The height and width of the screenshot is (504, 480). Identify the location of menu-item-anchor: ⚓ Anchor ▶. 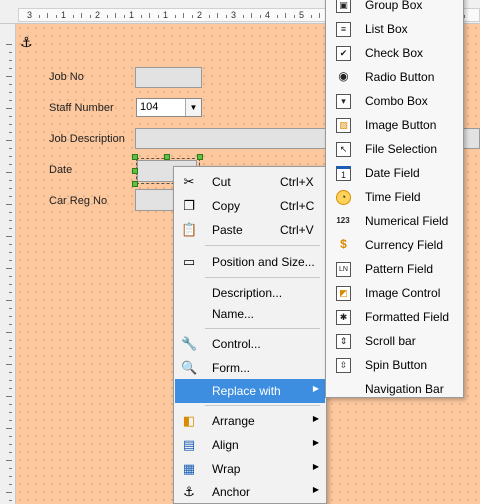
(250, 492).